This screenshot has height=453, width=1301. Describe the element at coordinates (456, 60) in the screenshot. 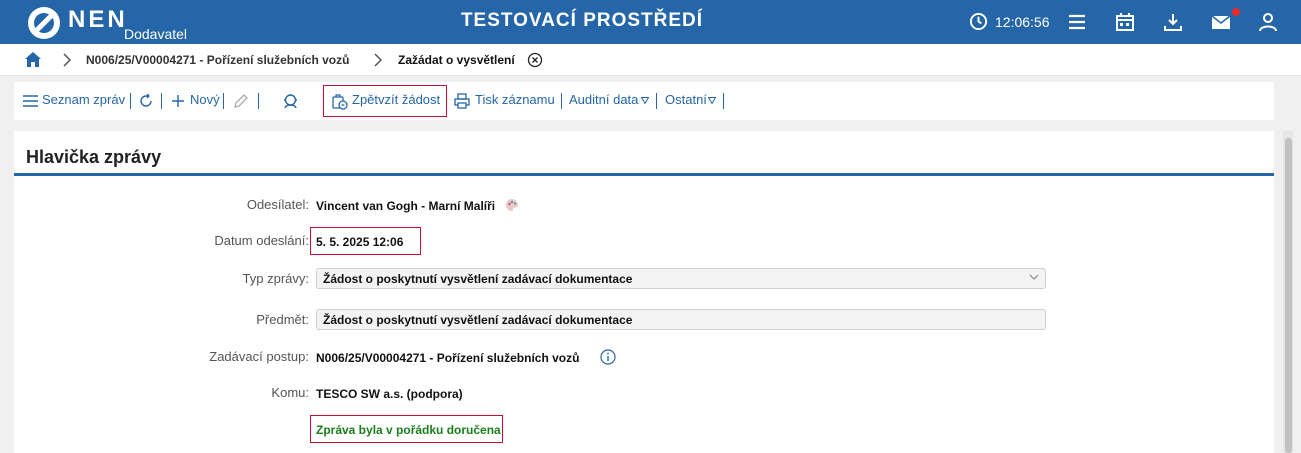

I see `breadcrumb-current: Zažádat o vysvětlení` at that location.